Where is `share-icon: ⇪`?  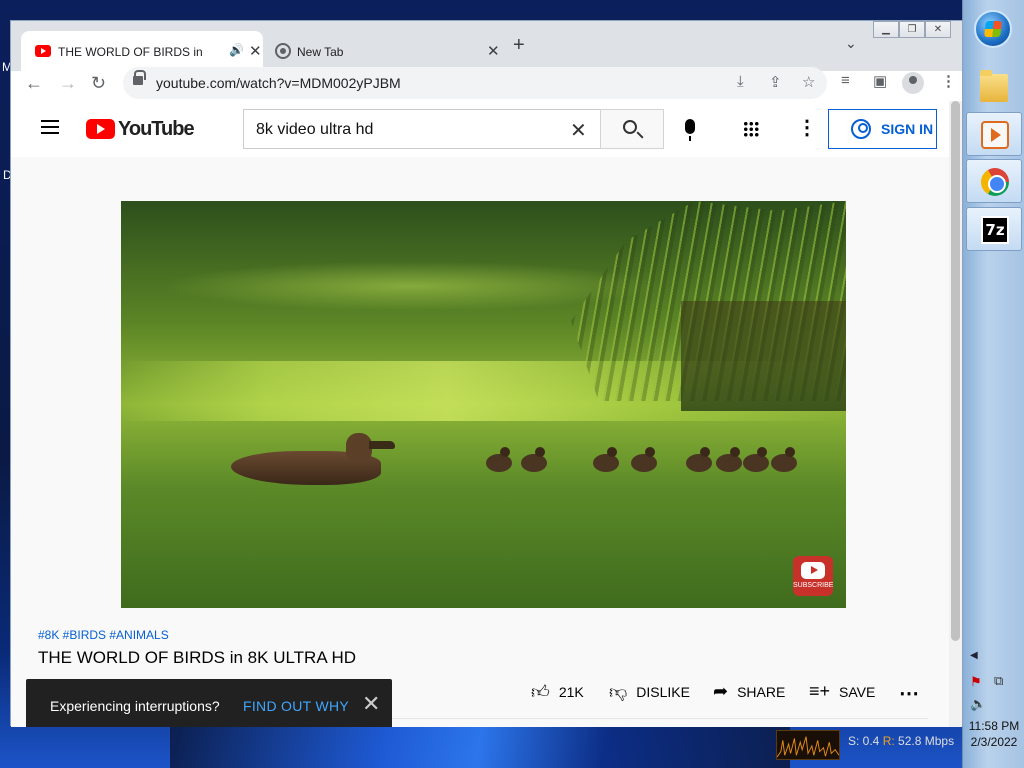 share-icon: ⇪ is located at coordinates (775, 82).